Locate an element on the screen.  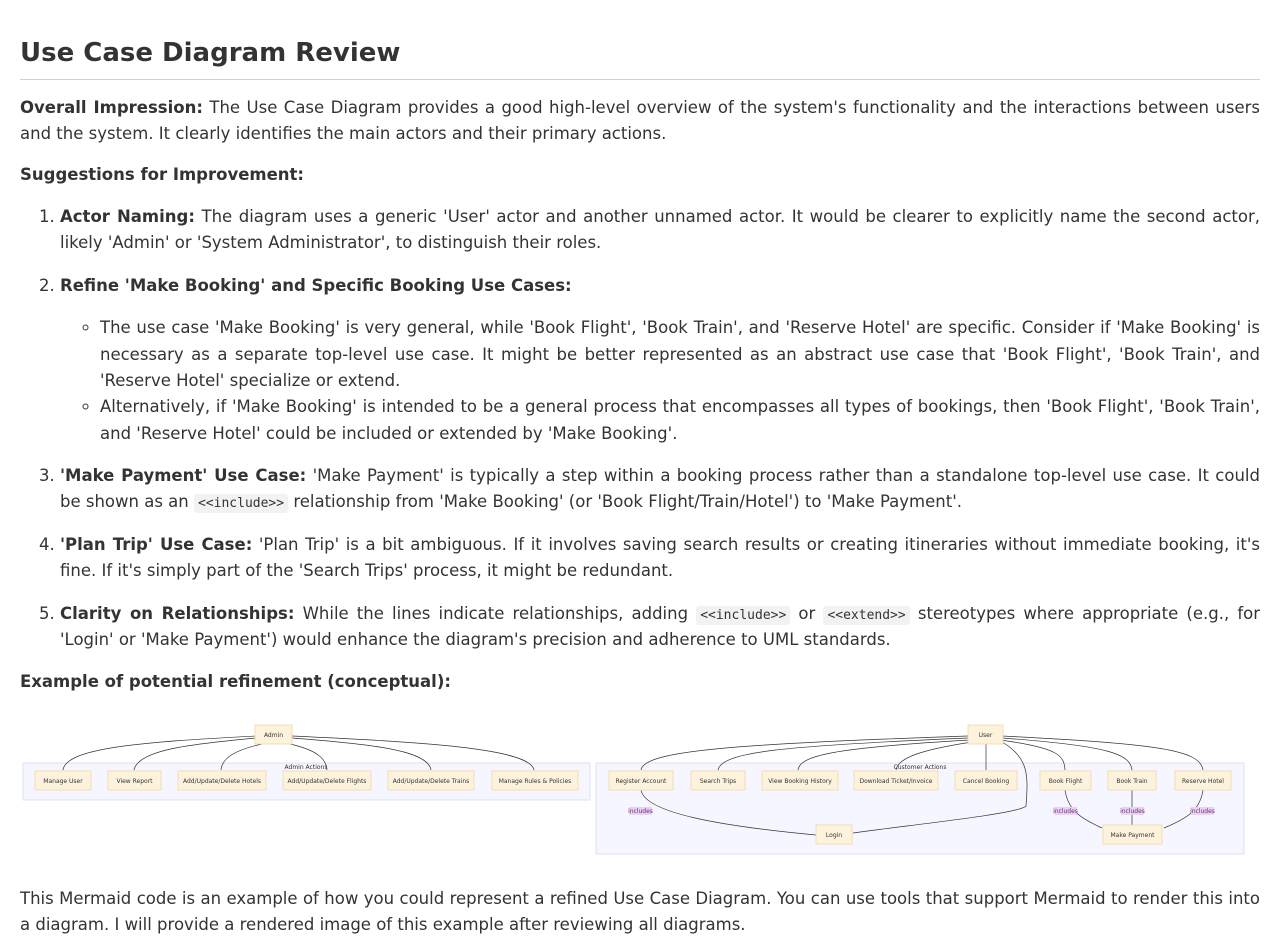
svg-text: Add/Update/Delete Flights is located at coordinates (327, 781).